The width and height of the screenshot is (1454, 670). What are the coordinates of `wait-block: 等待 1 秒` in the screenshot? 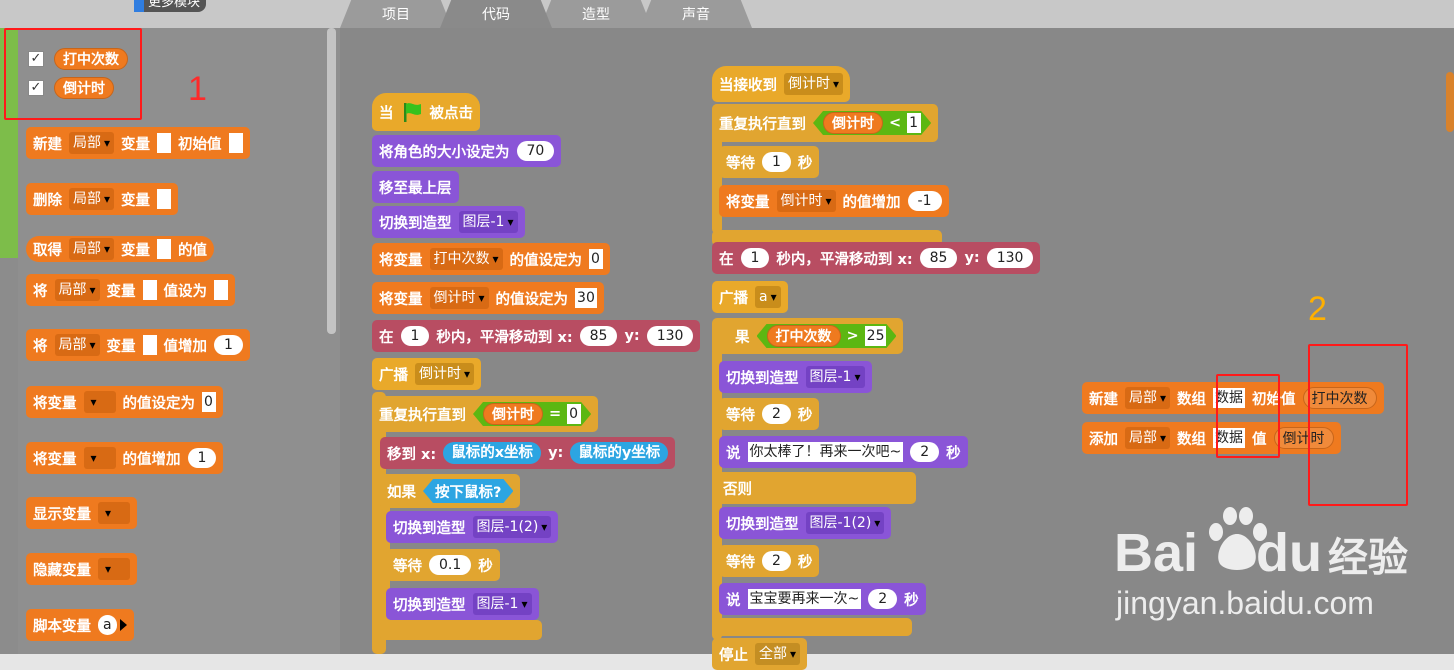 It's located at (769, 162).